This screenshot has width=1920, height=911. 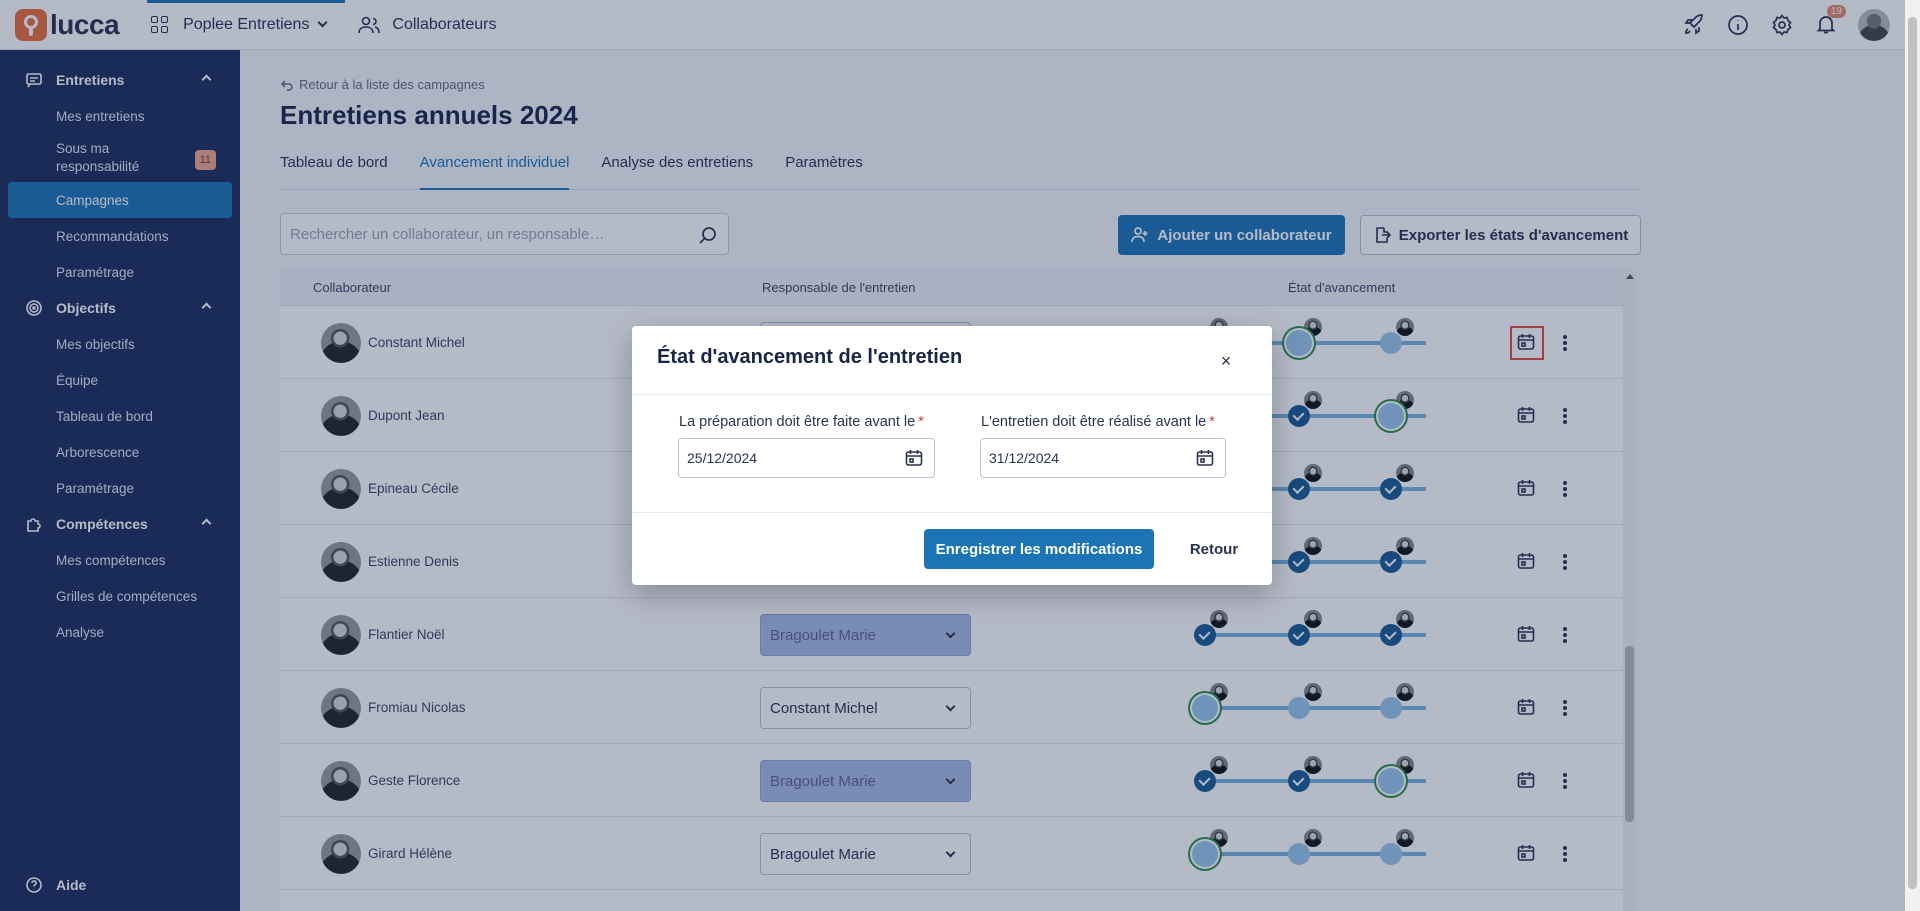 What do you see at coordinates (1024, 458) in the screenshot?
I see `interview-date-value: 31/12/2024` at bounding box center [1024, 458].